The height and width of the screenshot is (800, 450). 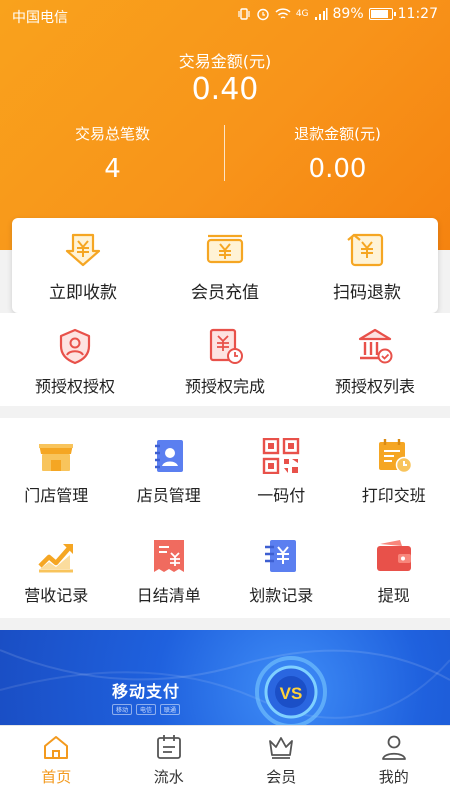 I want to click on wallet-icon, so click(x=393, y=555).